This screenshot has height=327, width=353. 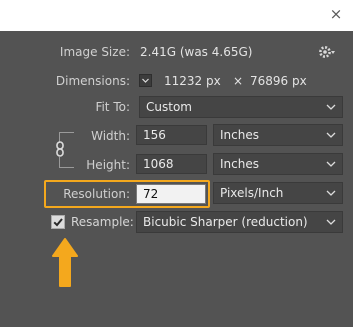 I want to click on resample-select: Bicubic Sharper (reduction), so click(x=239, y=222).